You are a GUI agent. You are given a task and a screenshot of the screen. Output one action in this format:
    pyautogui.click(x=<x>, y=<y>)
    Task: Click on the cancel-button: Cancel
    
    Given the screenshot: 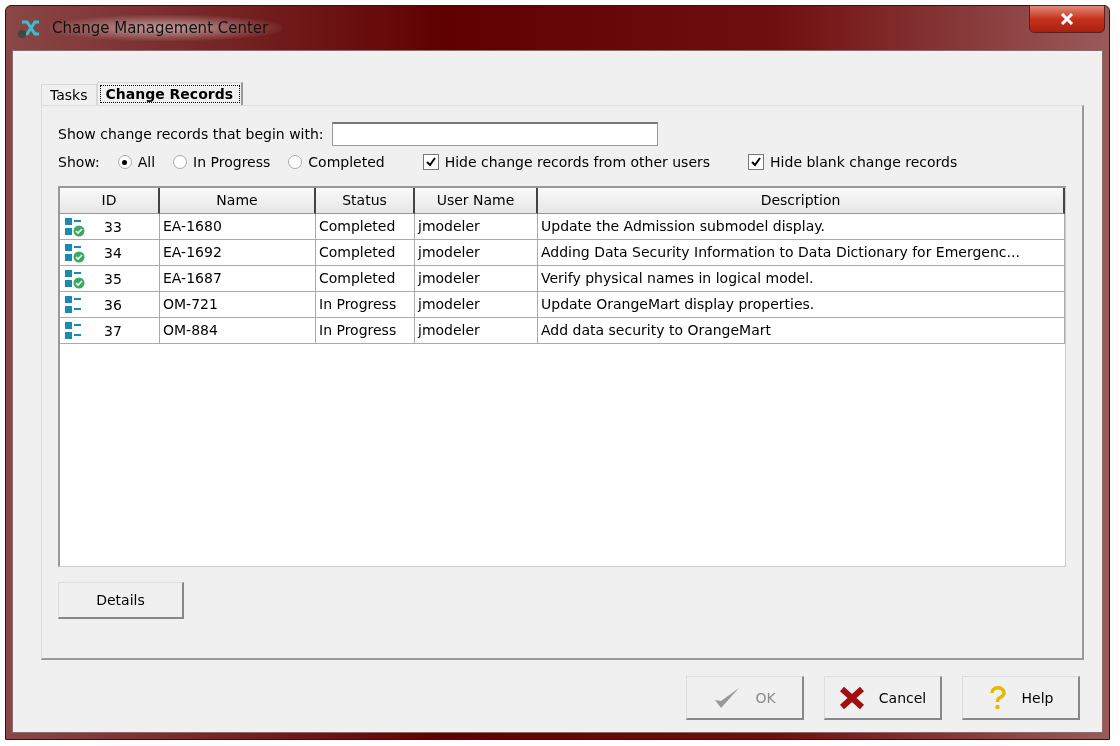 What is the action you would take?
    pyautogui.click(x=883, y=698)
    